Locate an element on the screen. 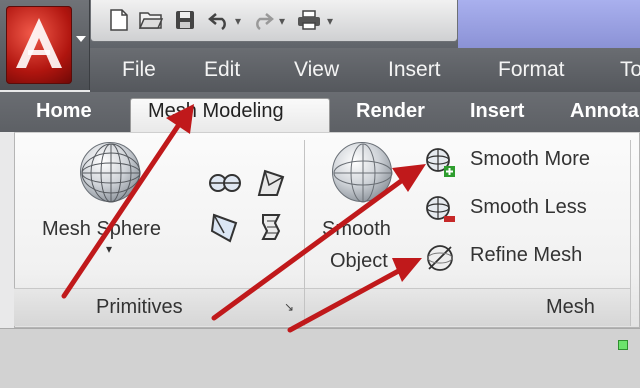  mesh-sphere-icon is located at coordinates (110, 172).